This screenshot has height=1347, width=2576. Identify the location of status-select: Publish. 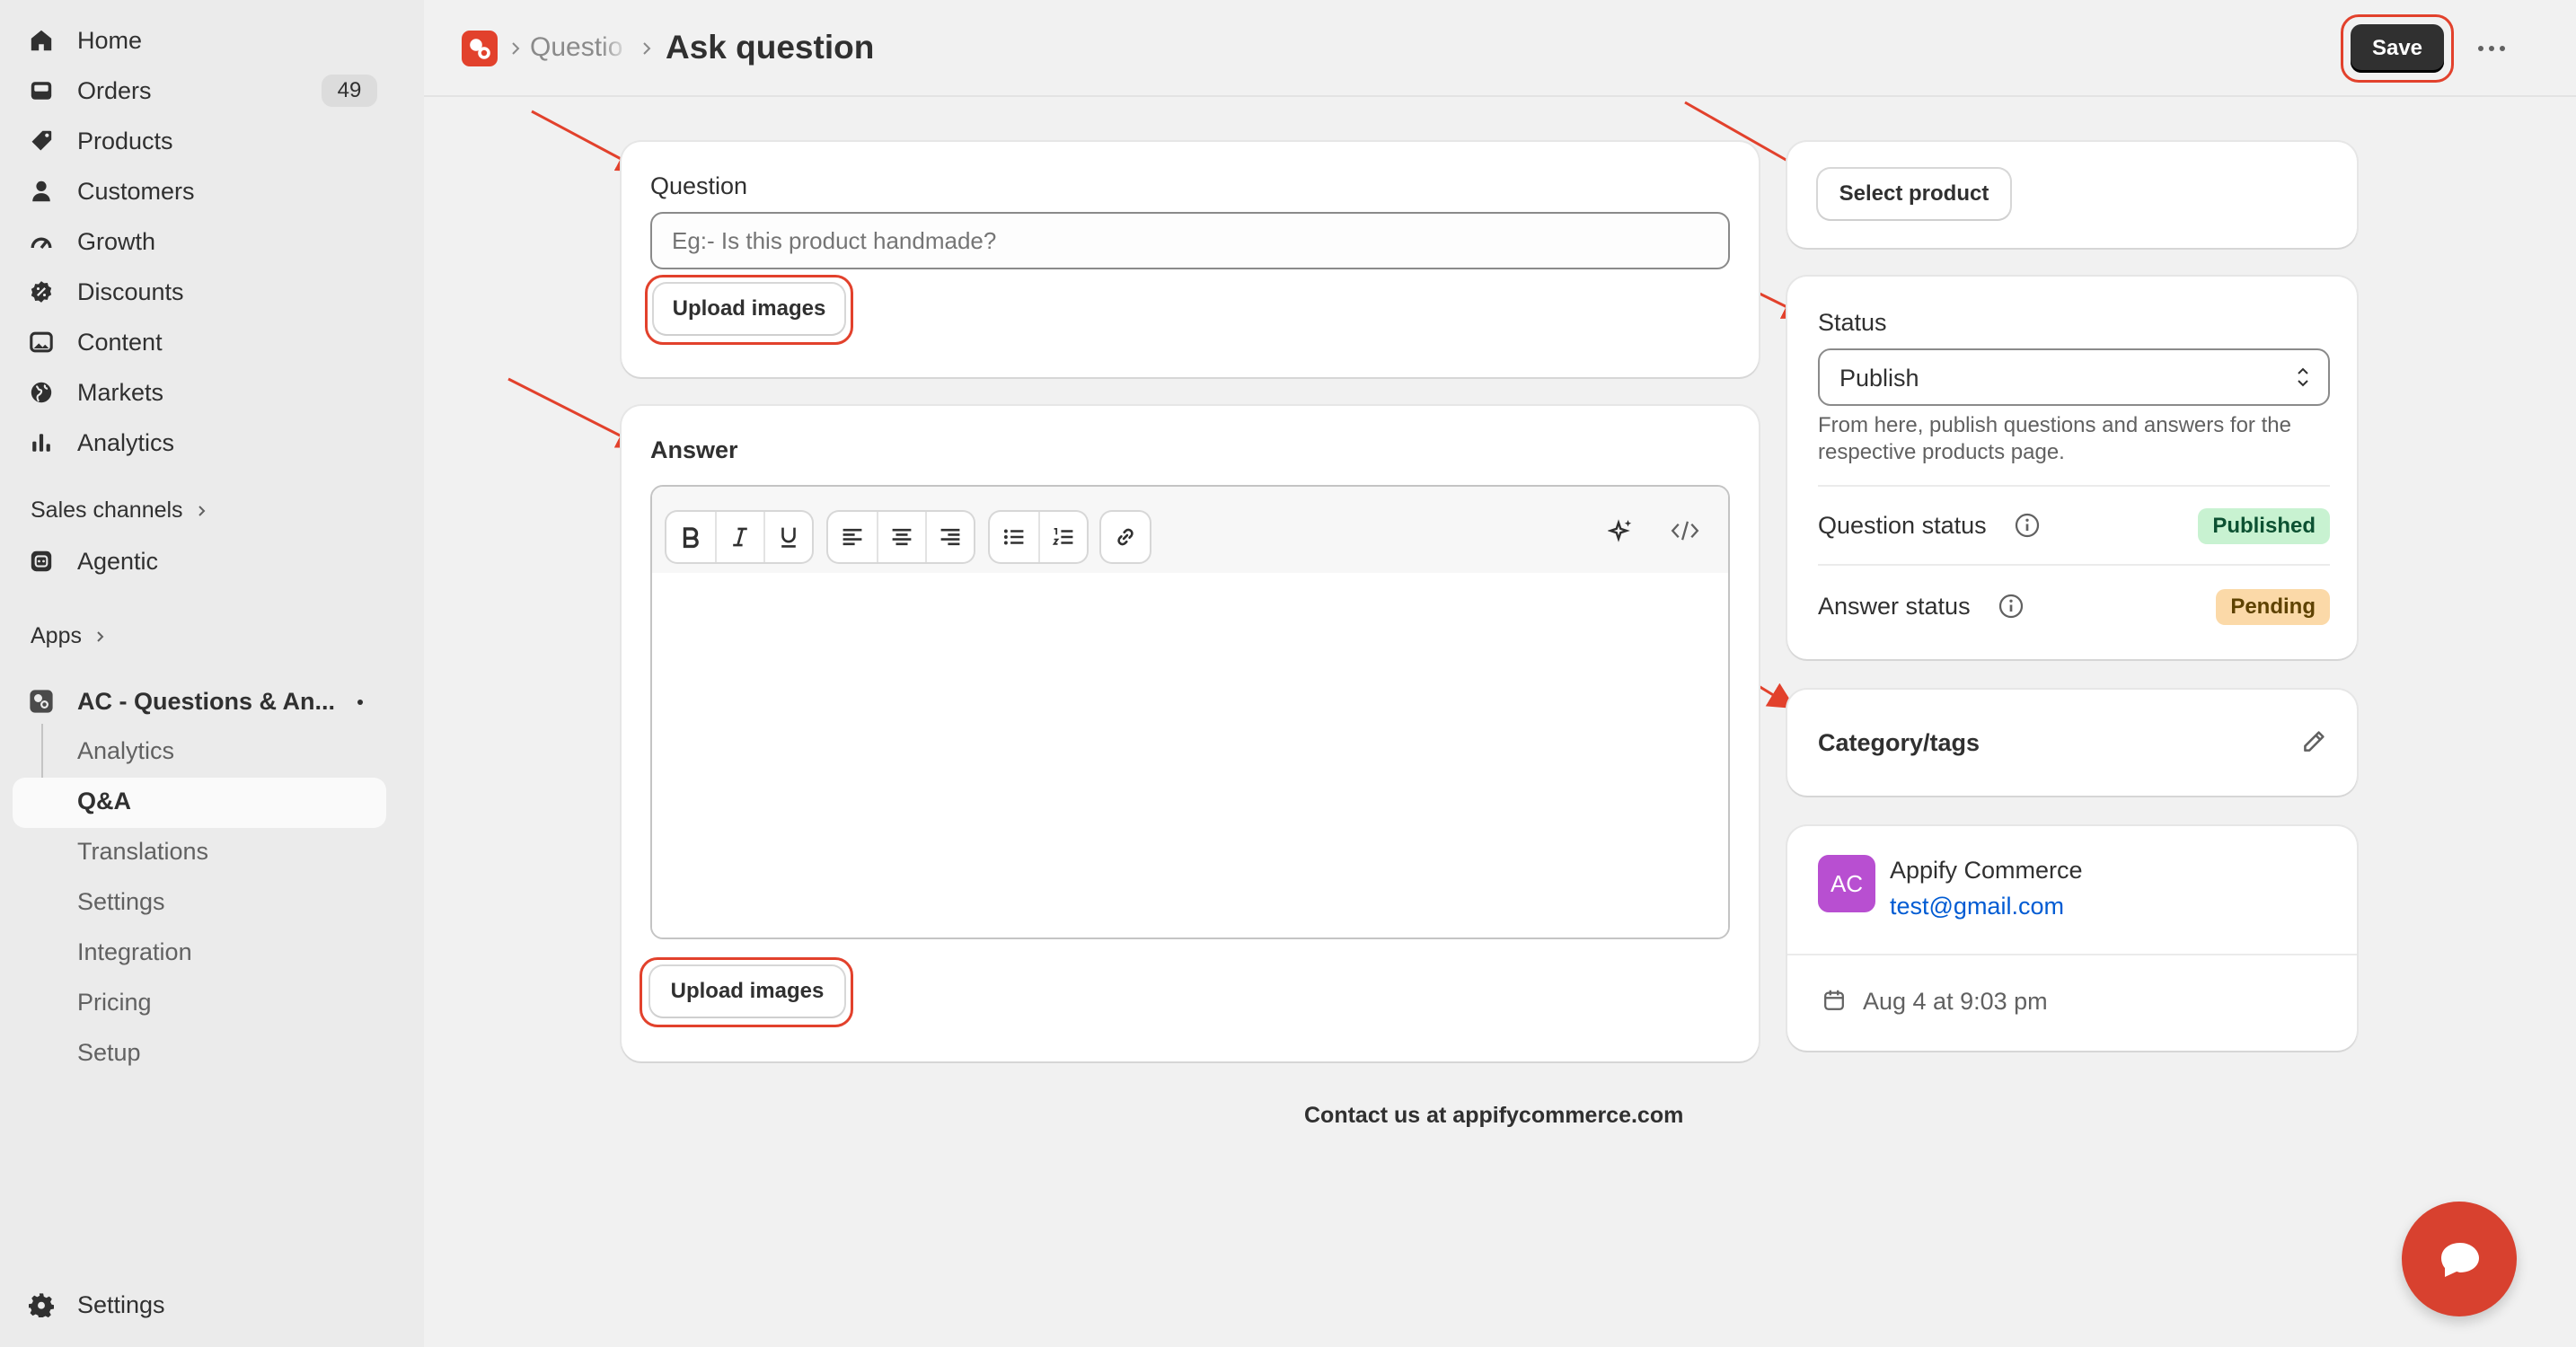
(2074, 377).